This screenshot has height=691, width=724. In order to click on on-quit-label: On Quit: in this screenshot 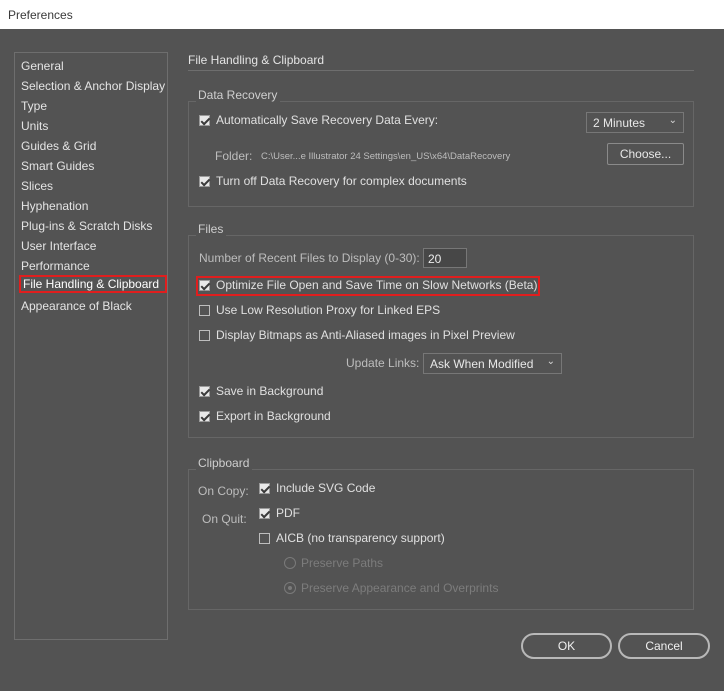, I will do `click(224, 519)`.